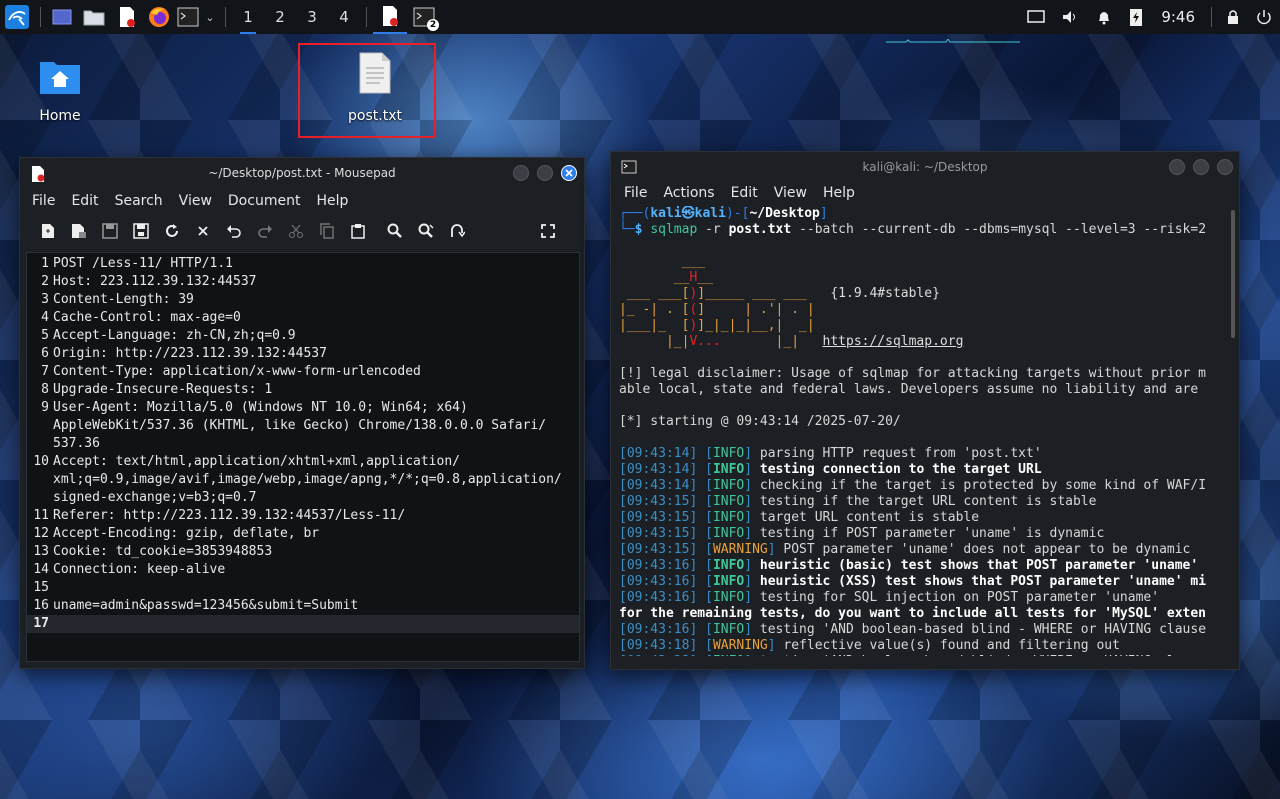 The image size is (1280, 799). What do you see at coordinates (41, 587) in the screenshot?
I see `line-number: 15` at bounding box center [41, 587].